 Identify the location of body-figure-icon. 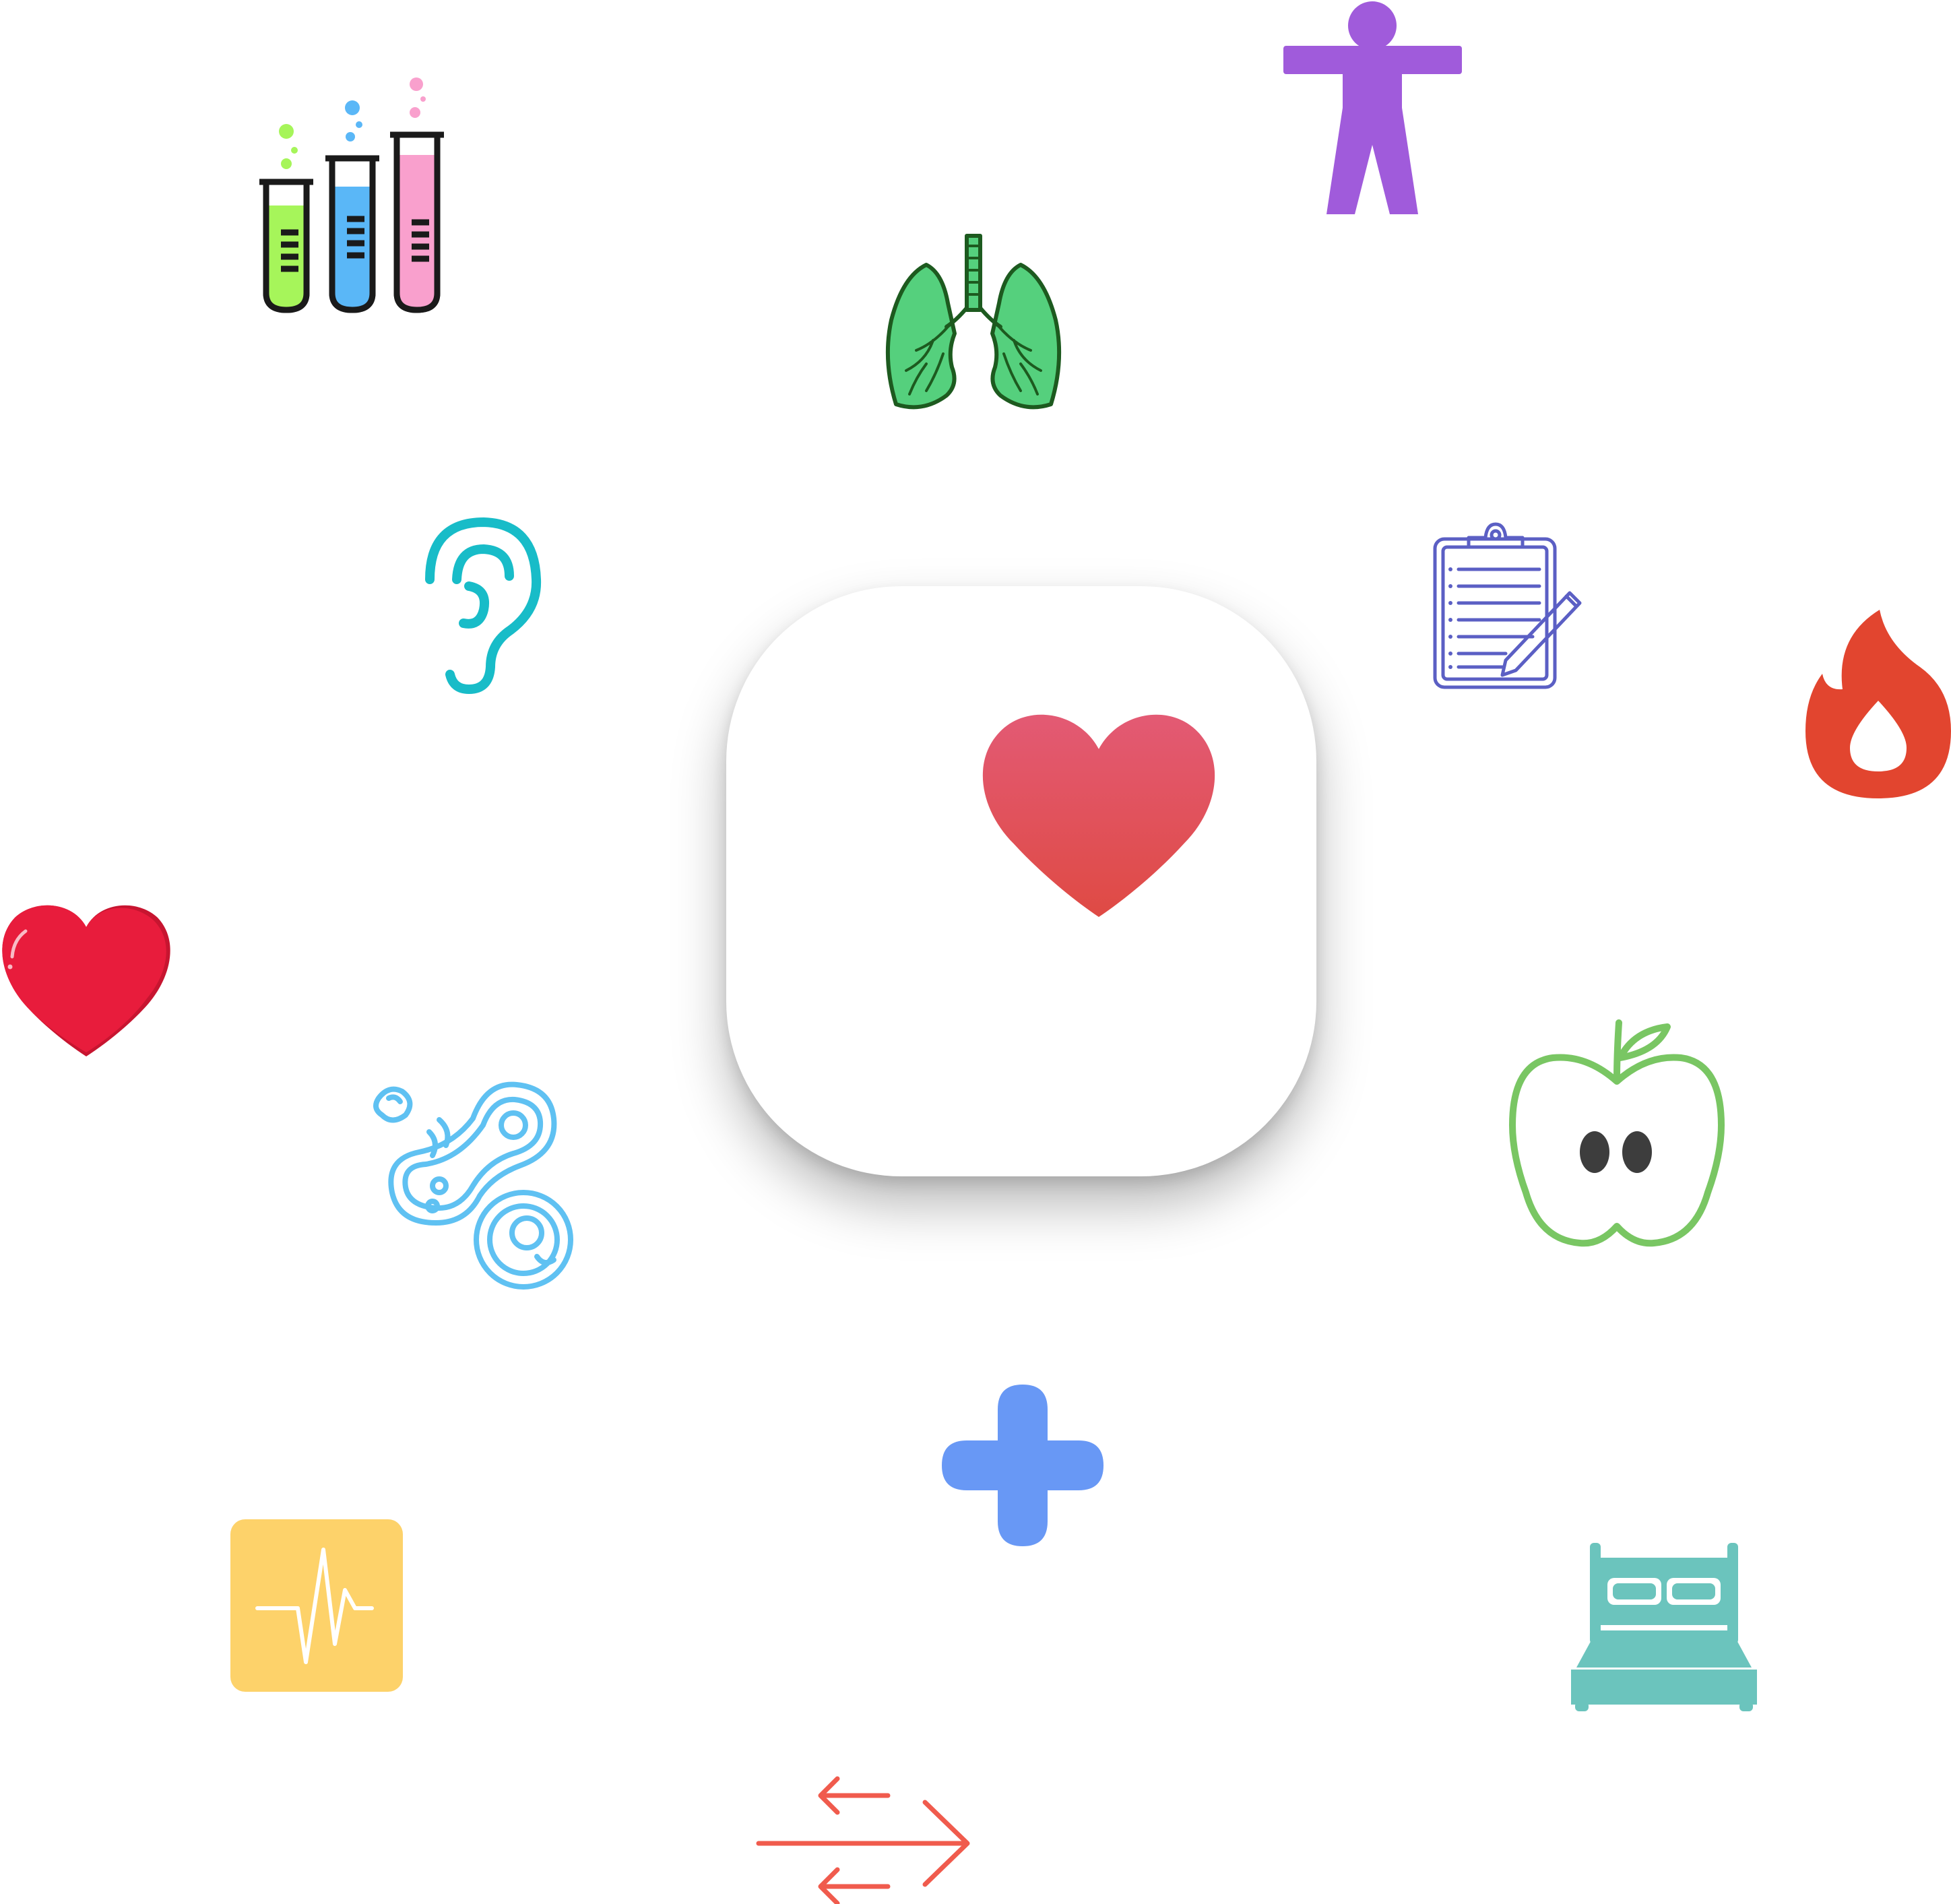
(1372, 108).